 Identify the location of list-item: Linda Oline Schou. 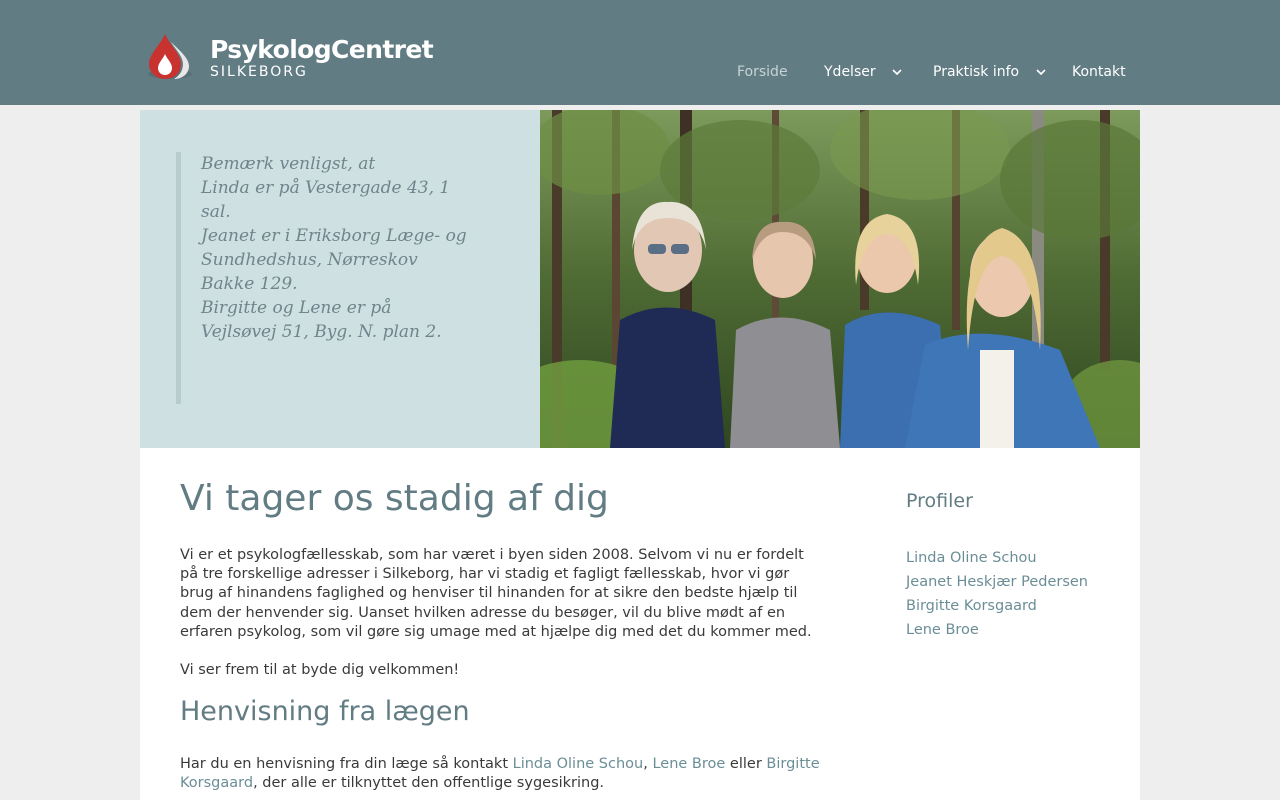
(997, 558).